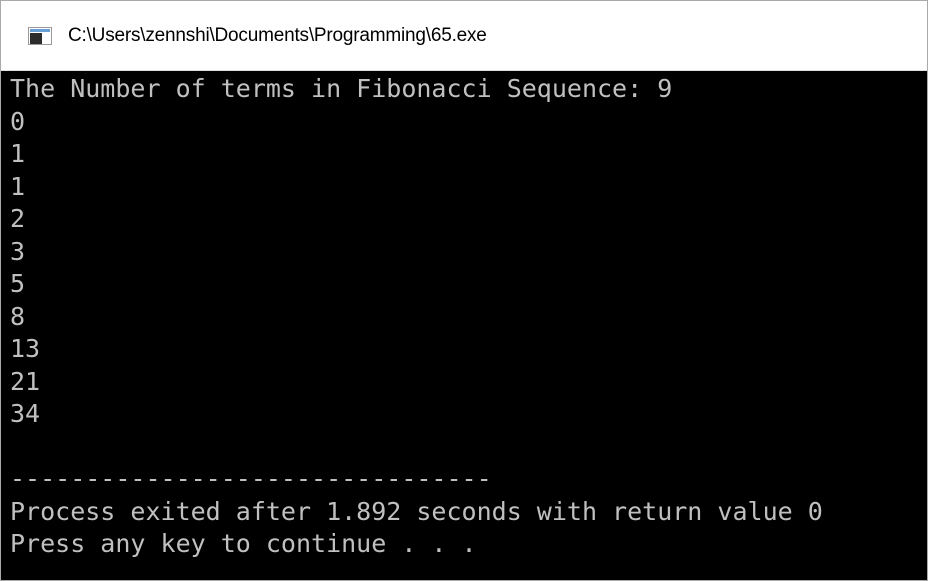 This screenshot has height=581, width=928. Describe the element at coordinates (18, 283) in the screenshot. I see `output-line: 5` at that location.